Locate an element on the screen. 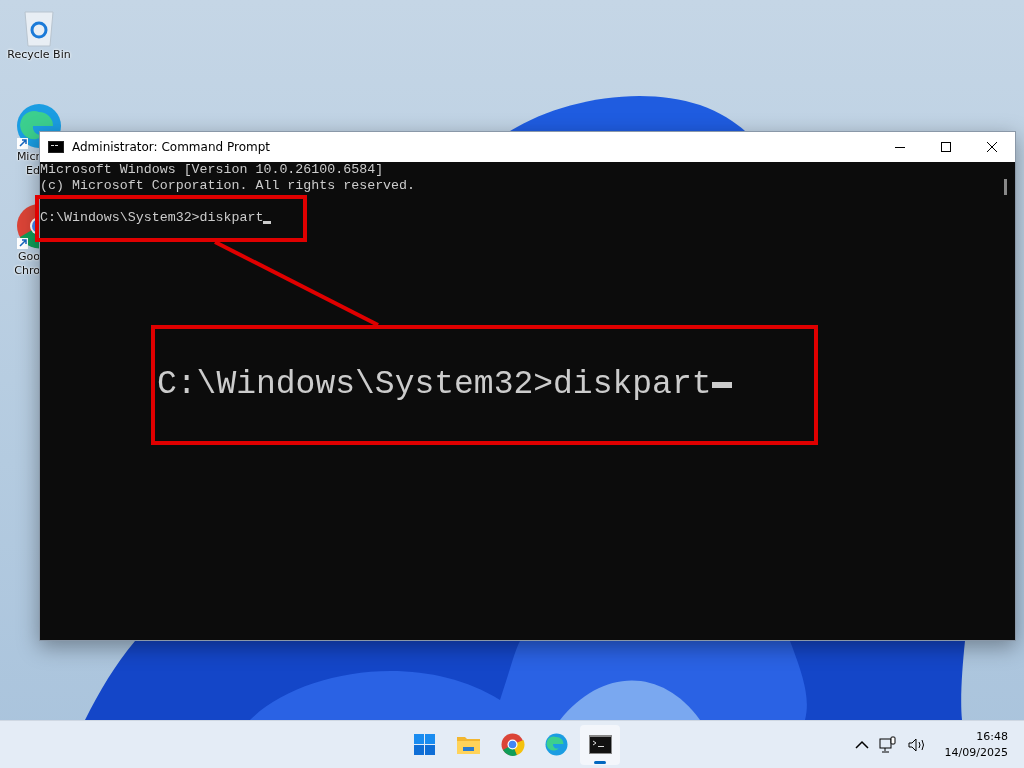 The height and width of the screenshot is (768, 1024). console-output-line: (c) Microsoft Corporation. All rights reserved. is located at coordinates (228, 186).